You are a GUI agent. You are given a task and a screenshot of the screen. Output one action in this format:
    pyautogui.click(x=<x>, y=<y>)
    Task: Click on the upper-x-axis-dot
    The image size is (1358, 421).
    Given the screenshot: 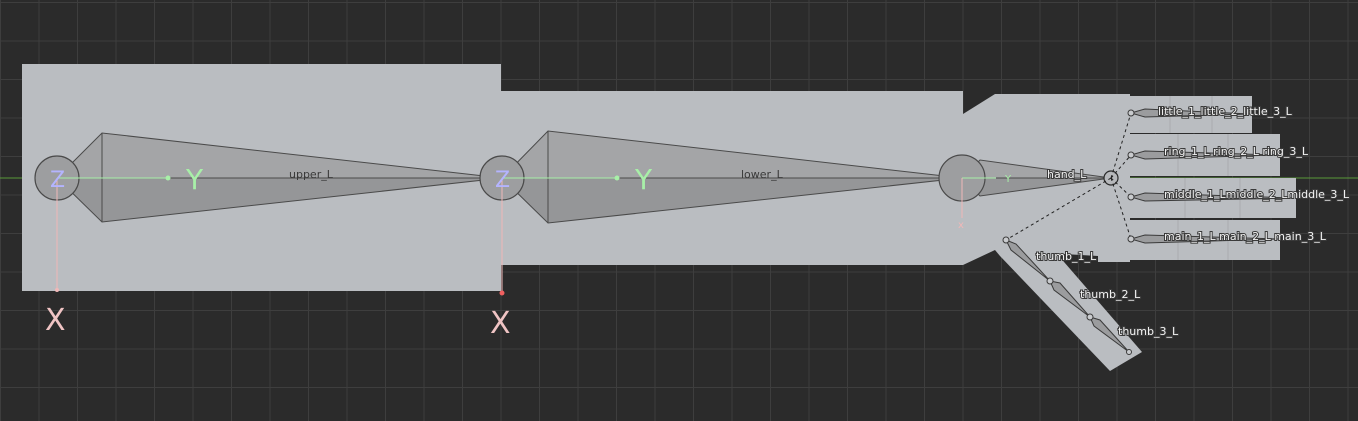 What is the action you would take?
    pyautogui.click(x=57, y=290)
    